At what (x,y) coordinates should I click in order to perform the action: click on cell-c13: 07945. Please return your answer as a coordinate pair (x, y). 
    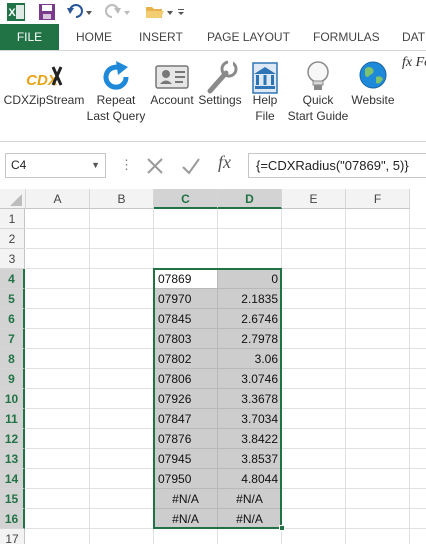
    Looking at the image, I should click on (186, 459).